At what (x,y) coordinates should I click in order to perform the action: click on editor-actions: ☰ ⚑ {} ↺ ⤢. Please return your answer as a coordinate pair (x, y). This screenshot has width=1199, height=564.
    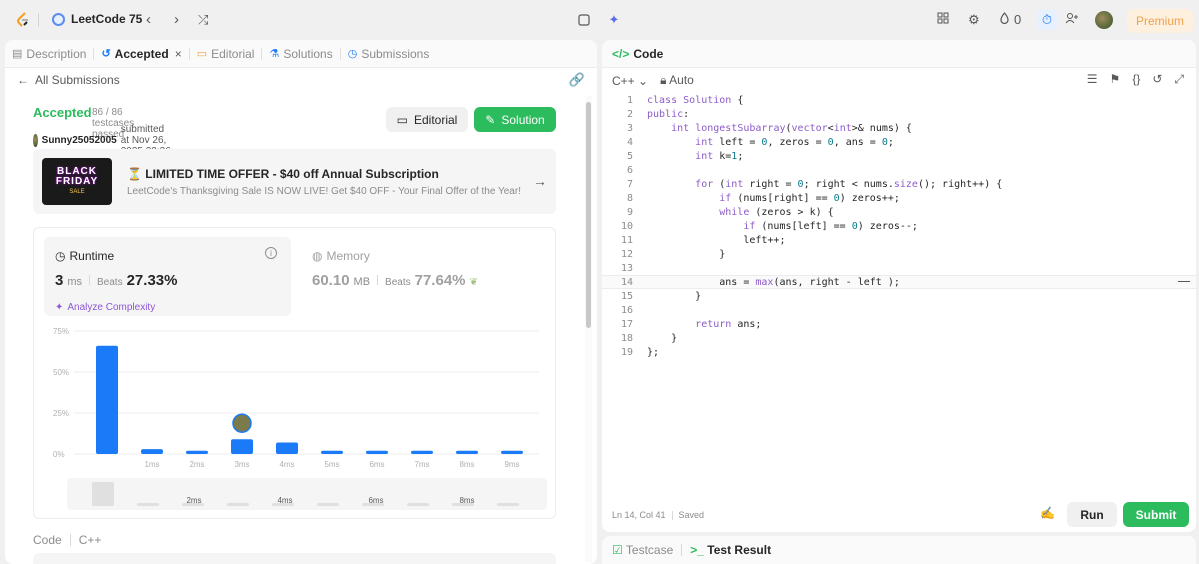
    Looking at the image, I should click on (1135, 79).